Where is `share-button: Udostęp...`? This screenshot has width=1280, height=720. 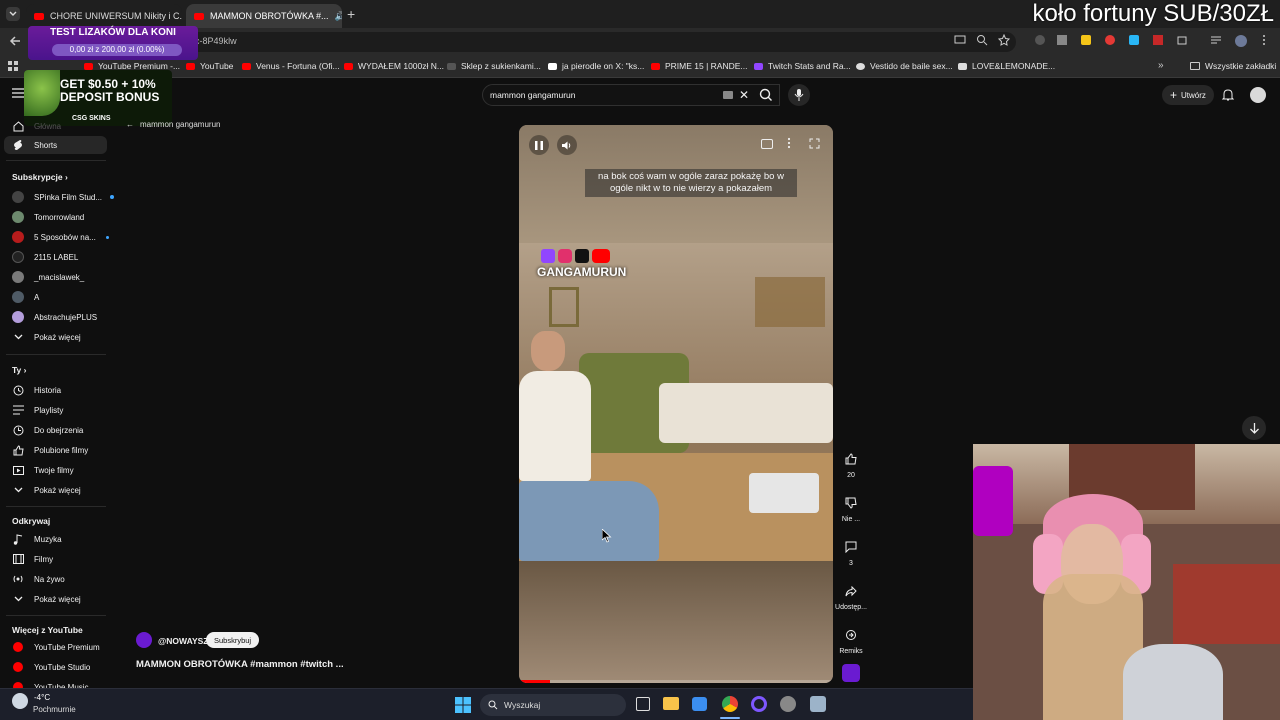
share-button: Udostęp... is located at coordinates (851, 594).